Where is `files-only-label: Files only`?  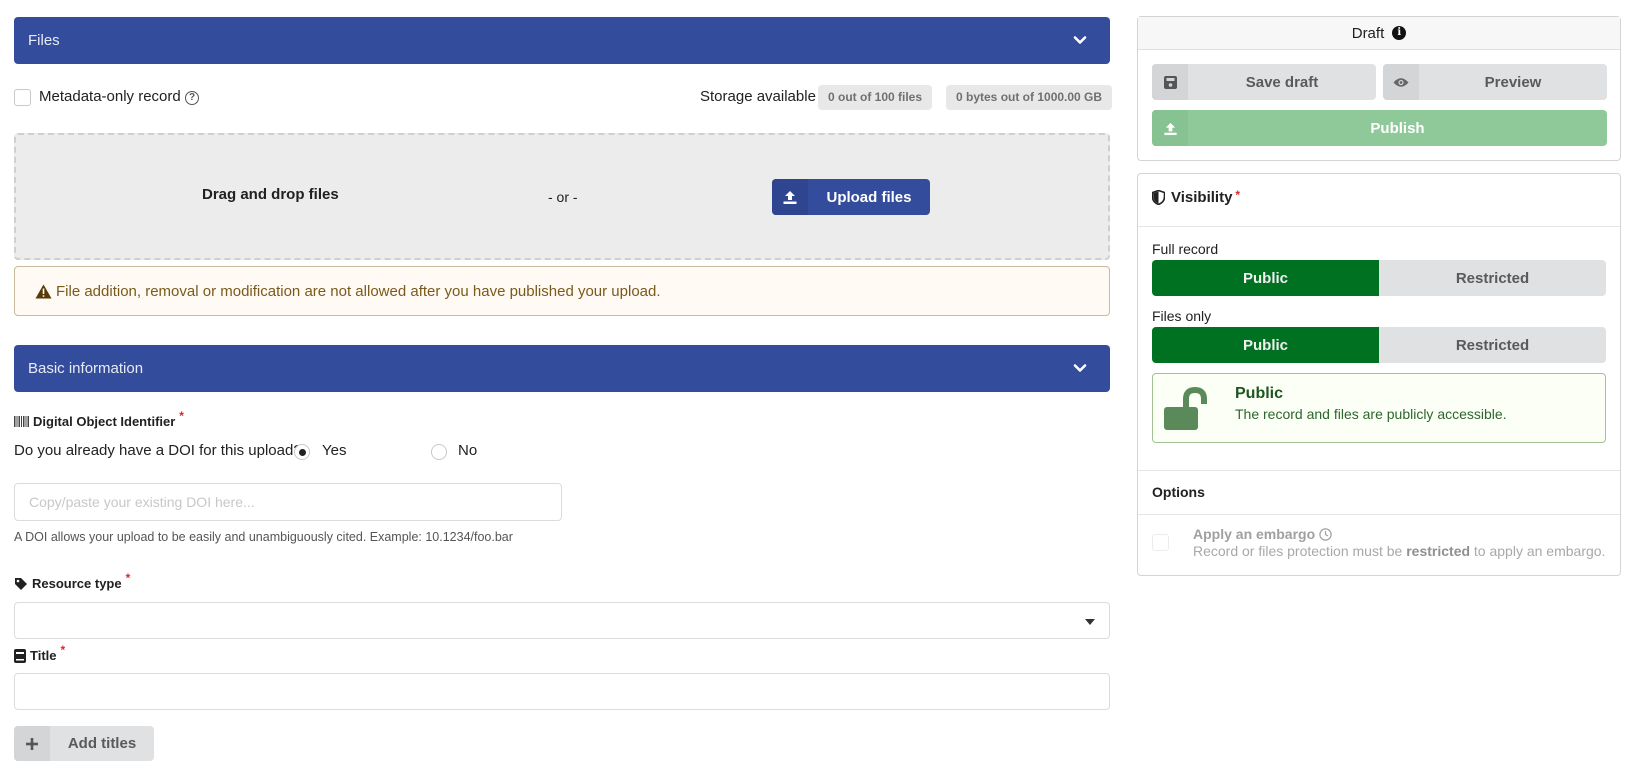 files-only-label: Files only is located at coordinates (1182, 316).